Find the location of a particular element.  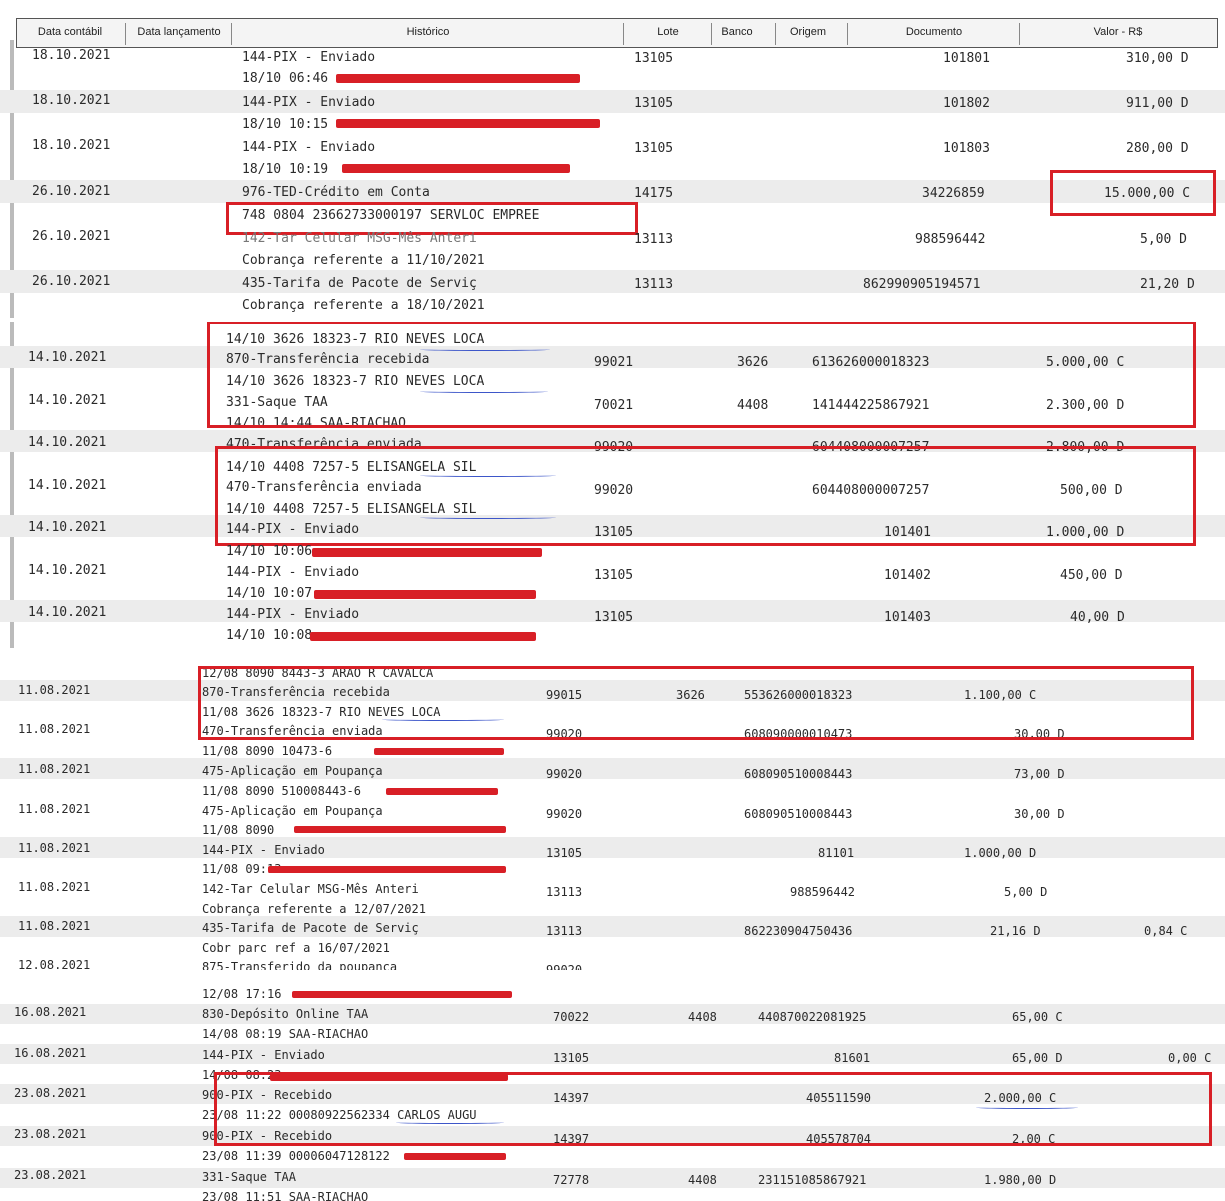

row-extra-value: 0,84 C is located at coordinates (1166, 931).